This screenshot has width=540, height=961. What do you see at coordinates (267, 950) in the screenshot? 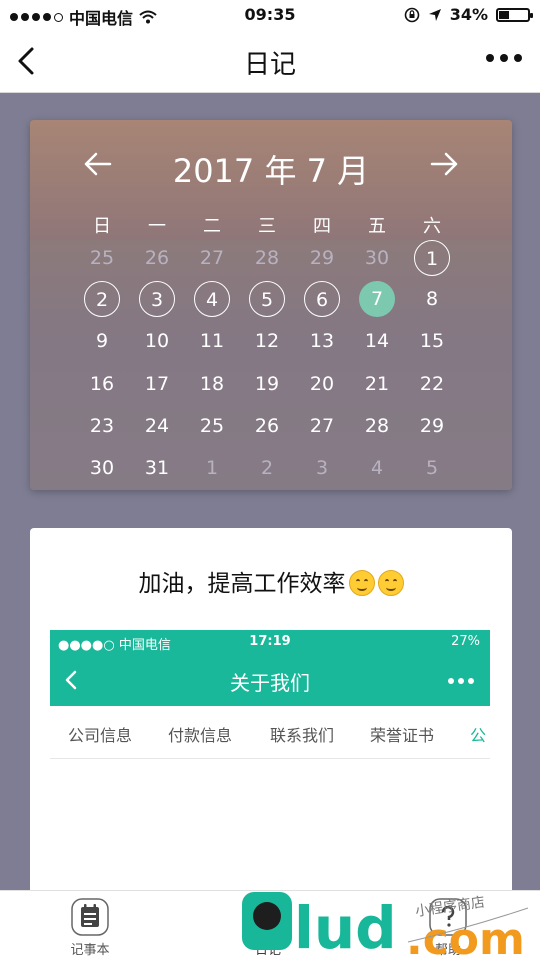
I see `tab-diary-label: 日记` at bounding box center [267, 950].